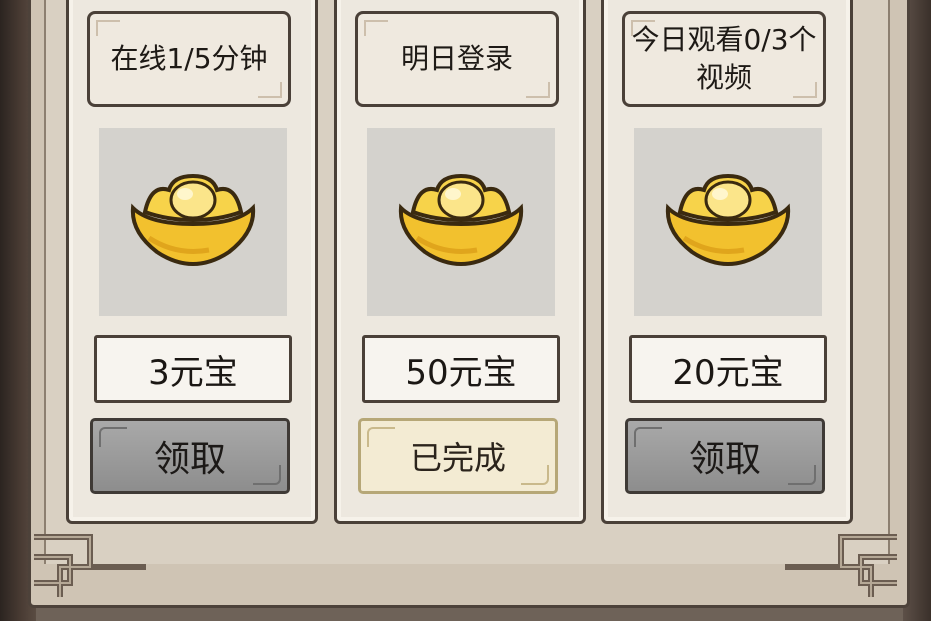 This screenshot has width=931, height=621. Describe the element at coordinates (728, 369) in the screenshot. I see `reward-amount: 20元宝` at that location.